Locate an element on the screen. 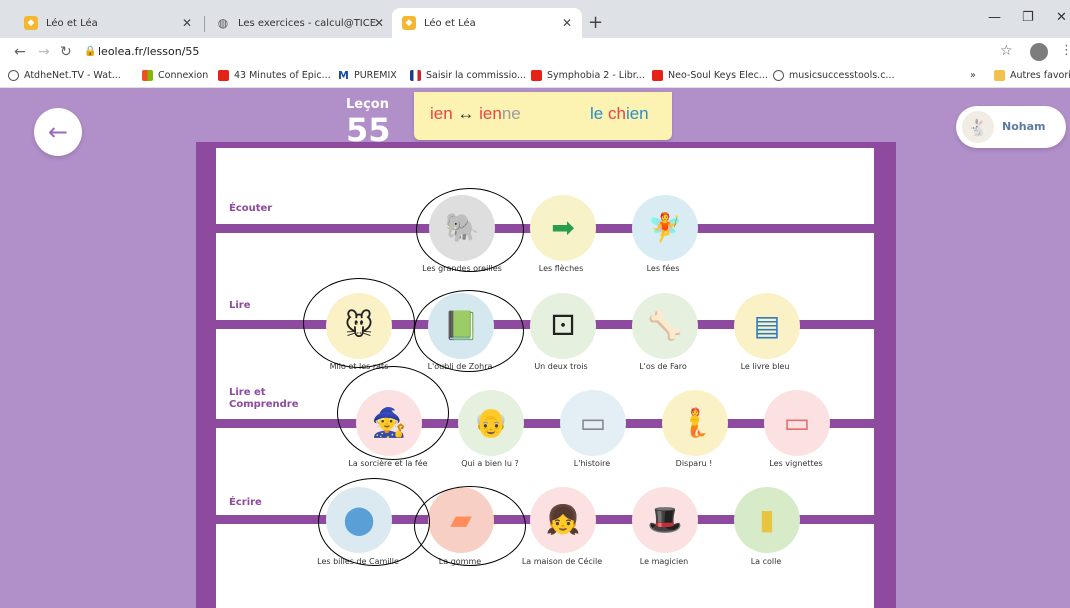  activity-lhistoire: ▭ is located at coordinates (593, 423).